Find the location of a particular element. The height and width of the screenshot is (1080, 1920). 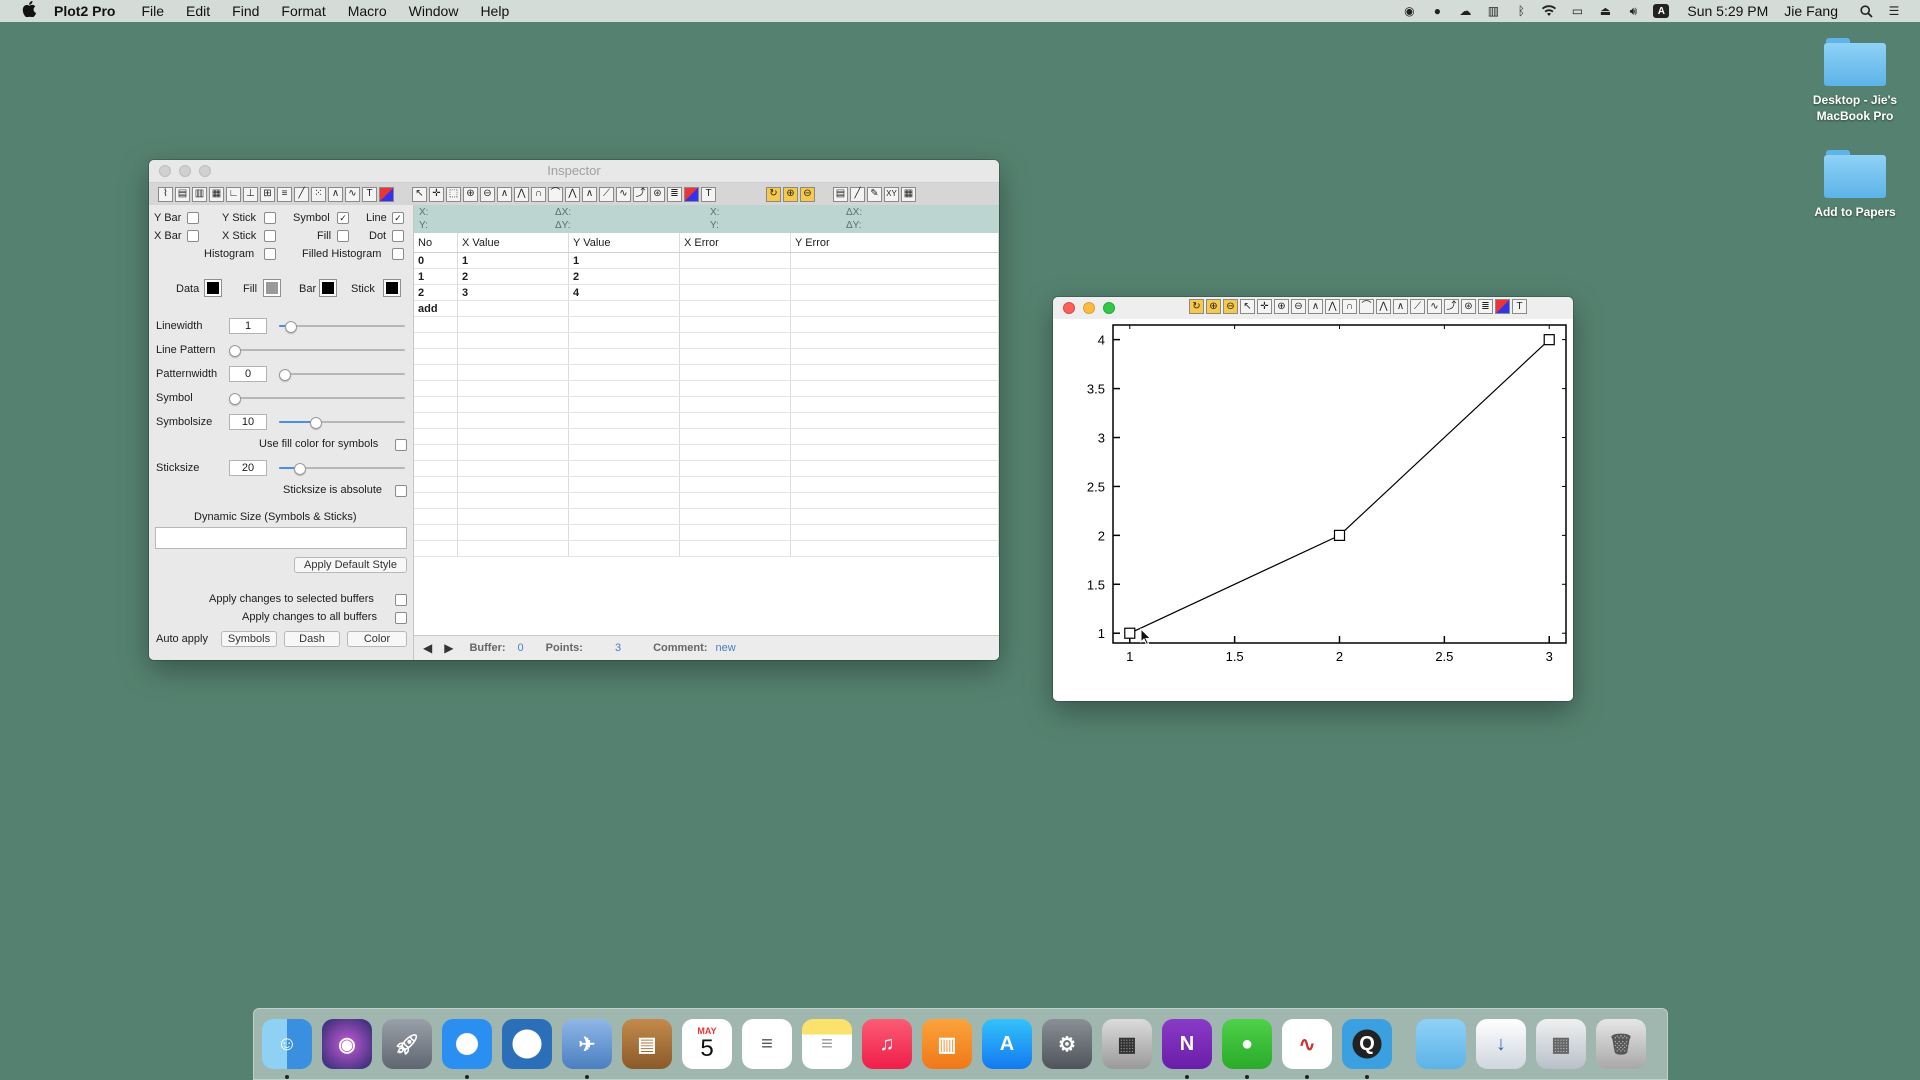

multi-plot-icon: ▤ is located at coordinates (182, 194).